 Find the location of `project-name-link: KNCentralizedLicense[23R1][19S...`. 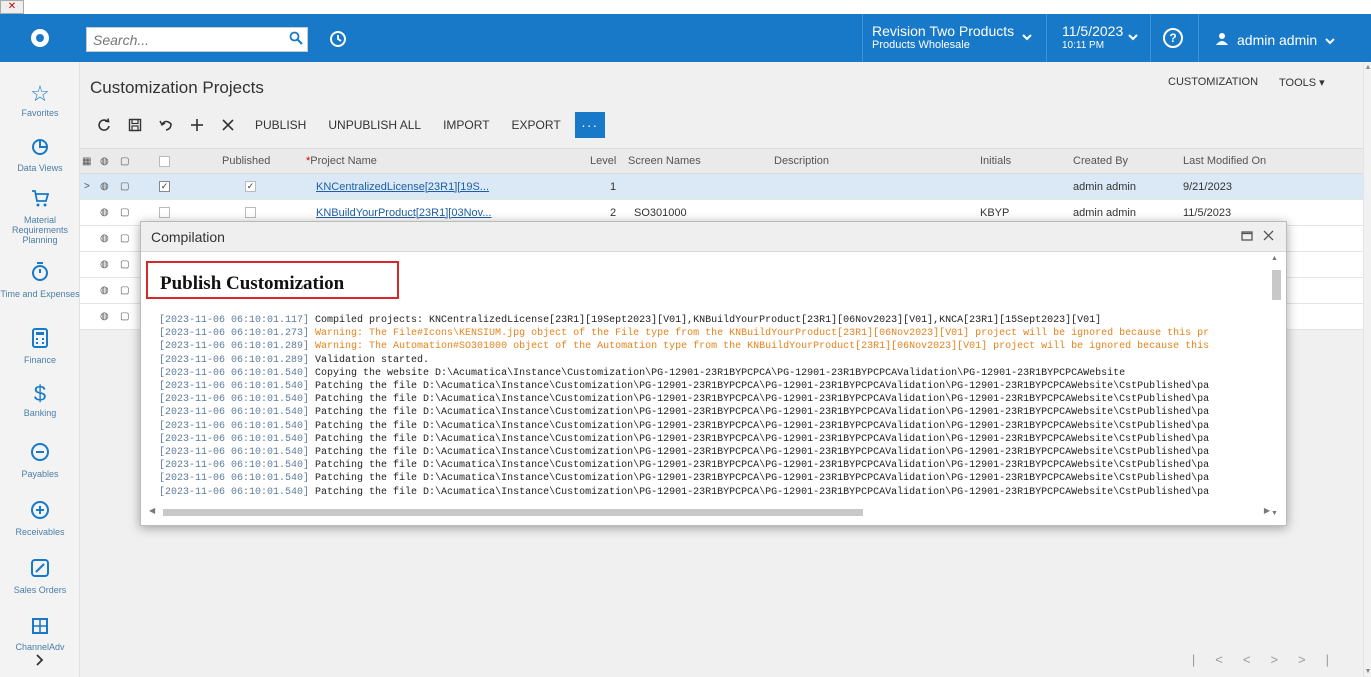

project-name-link: KNCentralizedLicense[23R1][19S... is located at coordinates (416, 186).